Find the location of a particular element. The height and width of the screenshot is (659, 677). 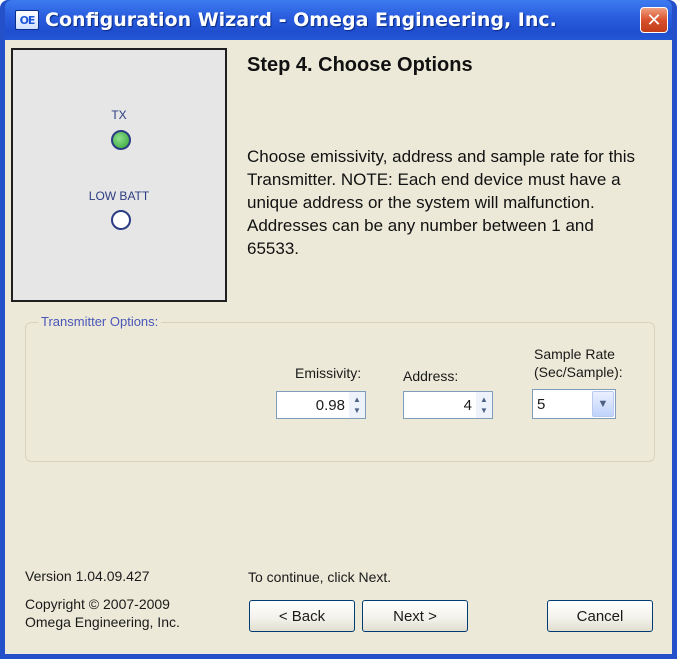

address-label: Address: is located at coordinates (431, 376).